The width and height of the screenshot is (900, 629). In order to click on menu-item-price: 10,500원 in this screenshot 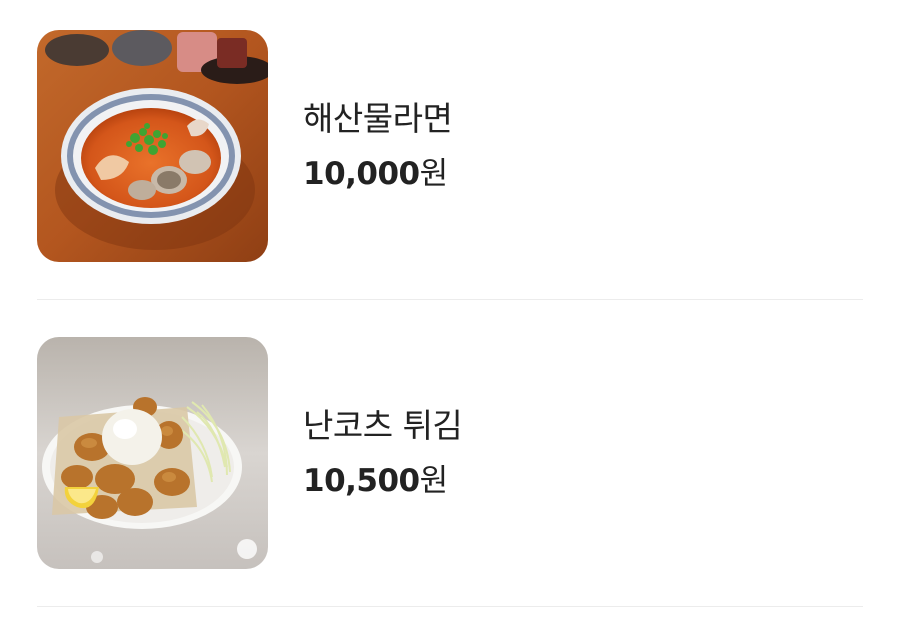, I will do `click(382, 481)`.